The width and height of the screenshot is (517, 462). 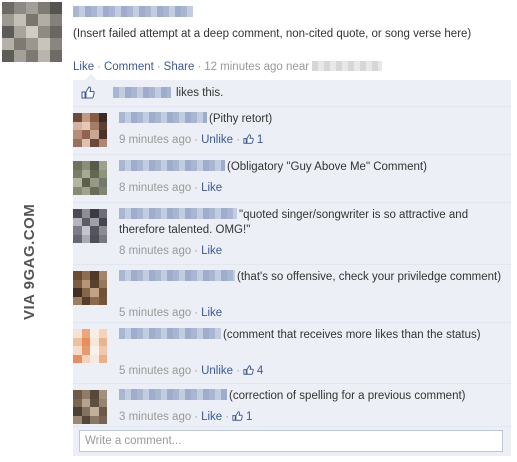 What do you see at coordinates (298, 67) in the screenshot?
I see `post-location-label: near` at bounding box center [298, 67].